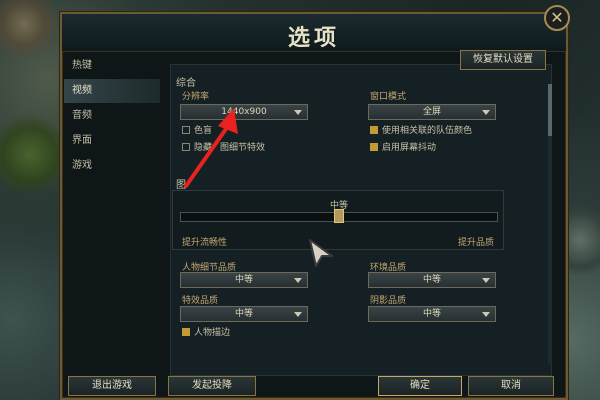 This screenshot has height=400, width=600. I want to click on arrow-shaft, so click(207, 156).